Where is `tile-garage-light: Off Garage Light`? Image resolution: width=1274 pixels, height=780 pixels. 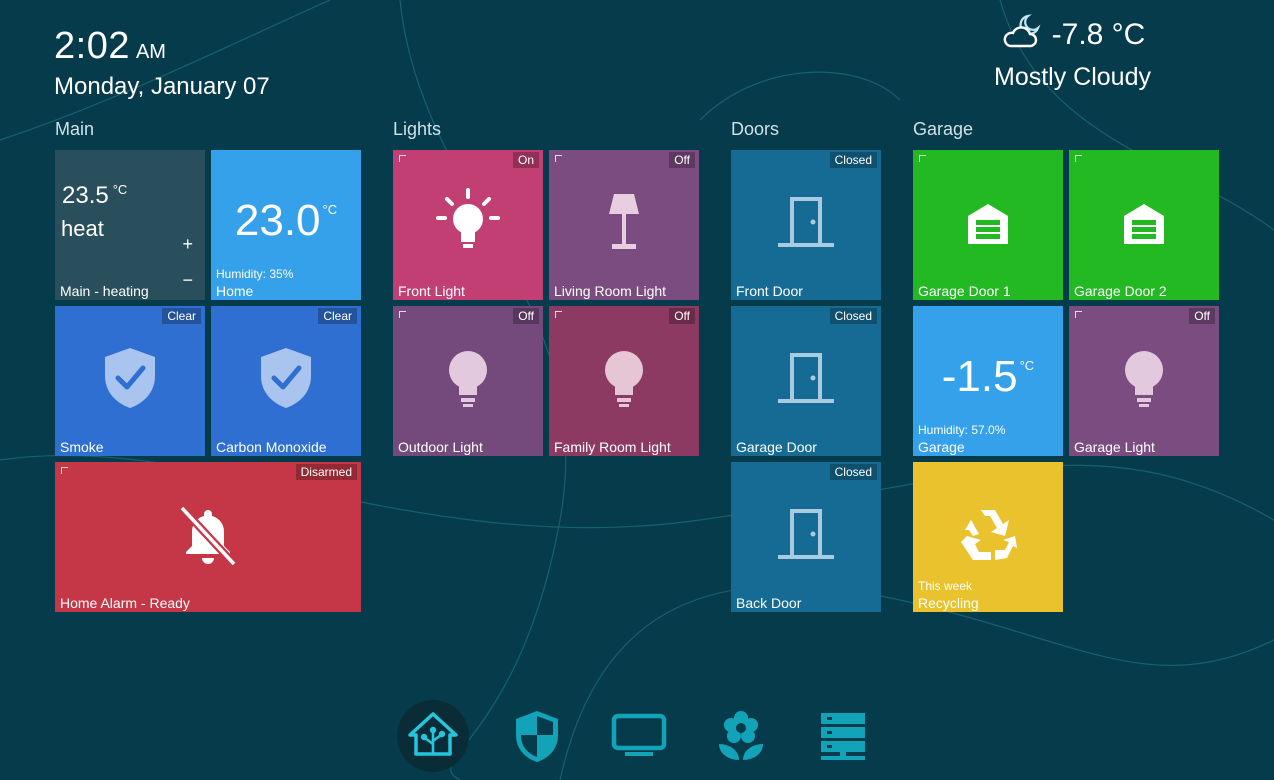 tile-garage-light: Off Garage Light is located at coordinates (1144, 381).